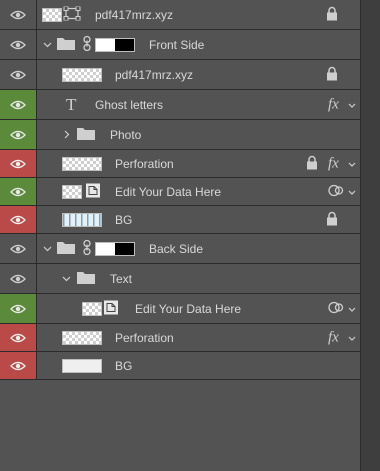 The image size is (380, 471). I want to click on text-layer-icon: T, so click(71, 104).